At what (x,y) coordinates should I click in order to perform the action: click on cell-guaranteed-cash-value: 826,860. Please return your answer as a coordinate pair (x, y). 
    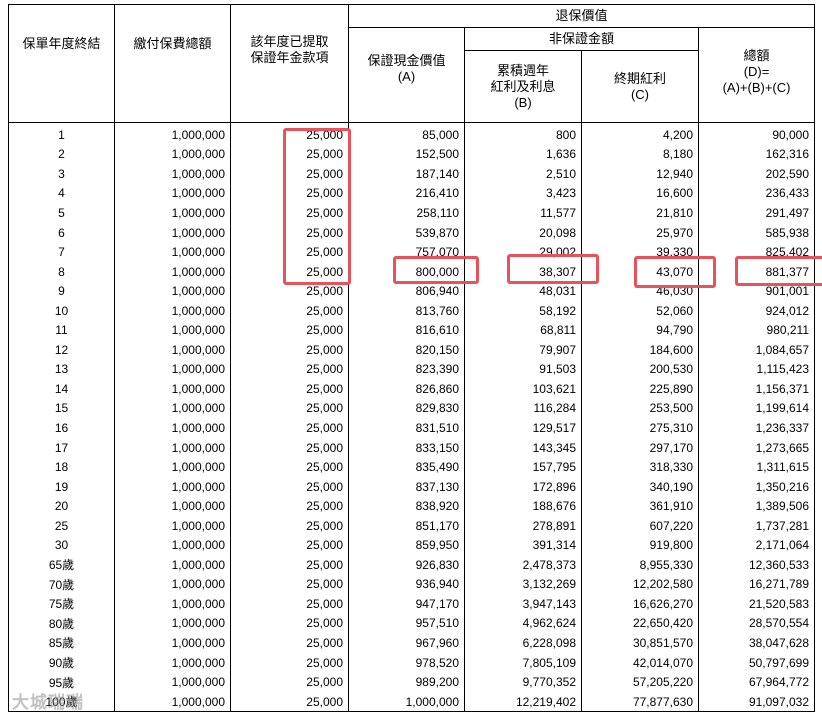
    Looking at the image, I should click on (406, 389).